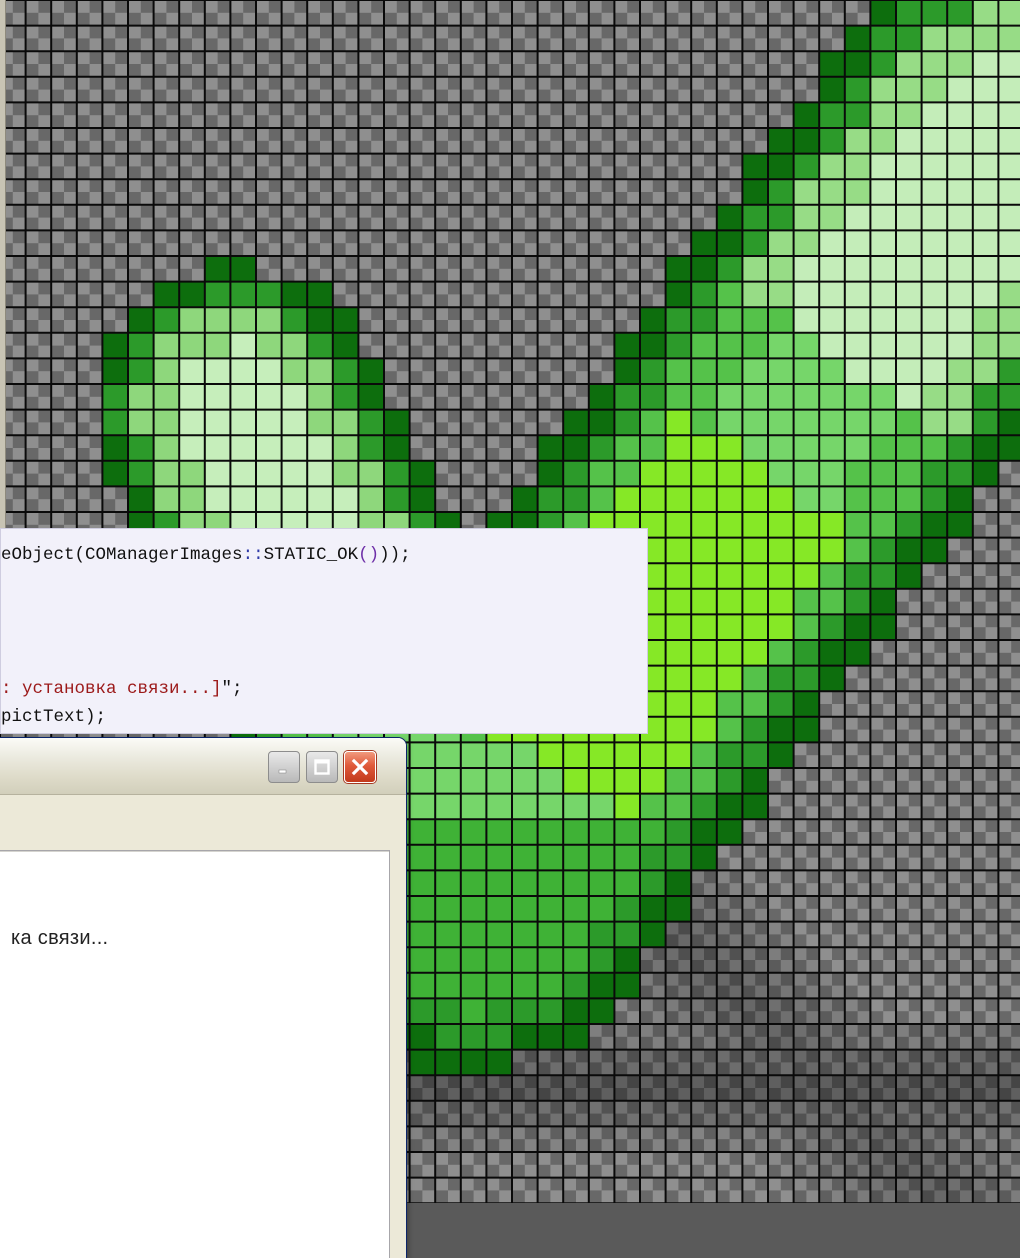 The width and height of the screenshot is (1020, 1258). What do you see at coordinates (284, 767) in the screenshot?
I see `minimize-button` at bounding box center [284, 767].